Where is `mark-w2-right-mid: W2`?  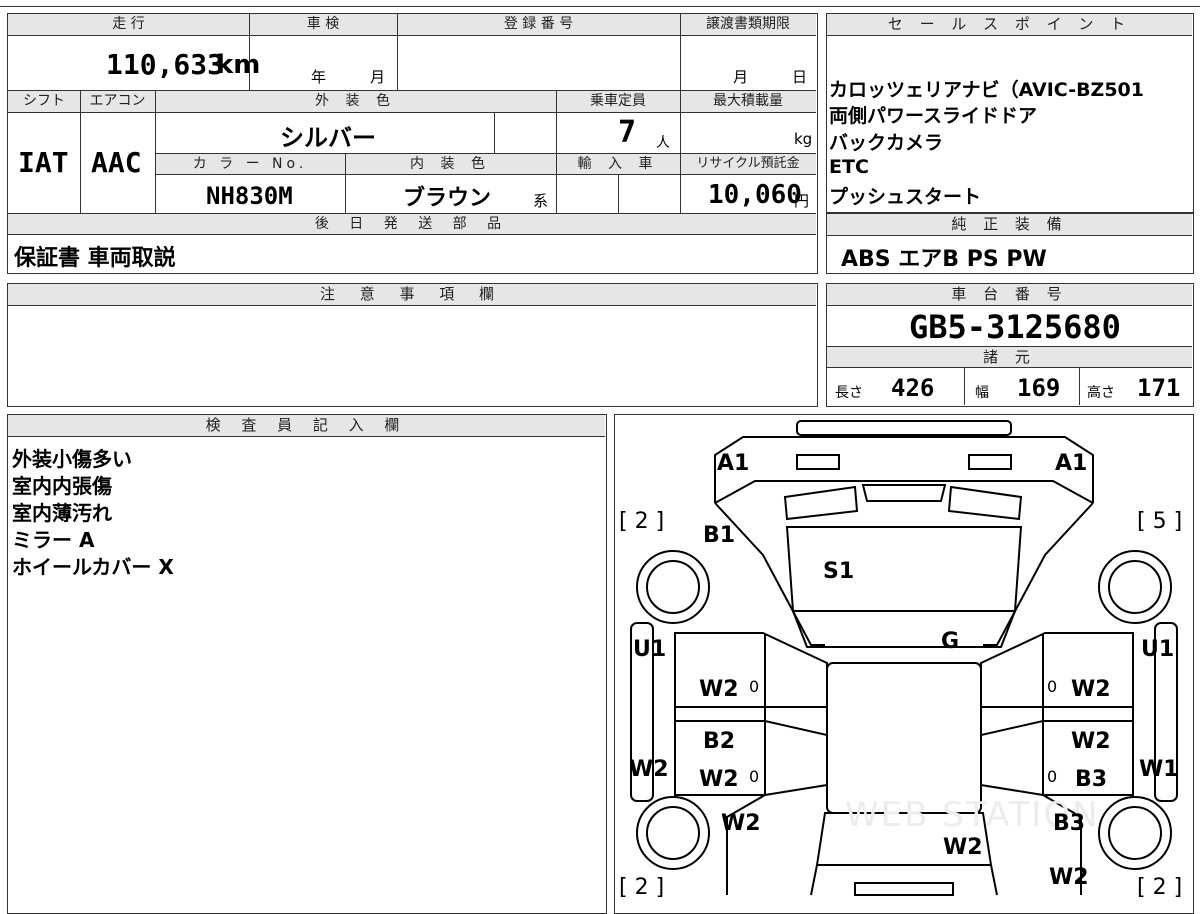 mark-w2-right-mid: W2 is located at coordinates (1091, 741).